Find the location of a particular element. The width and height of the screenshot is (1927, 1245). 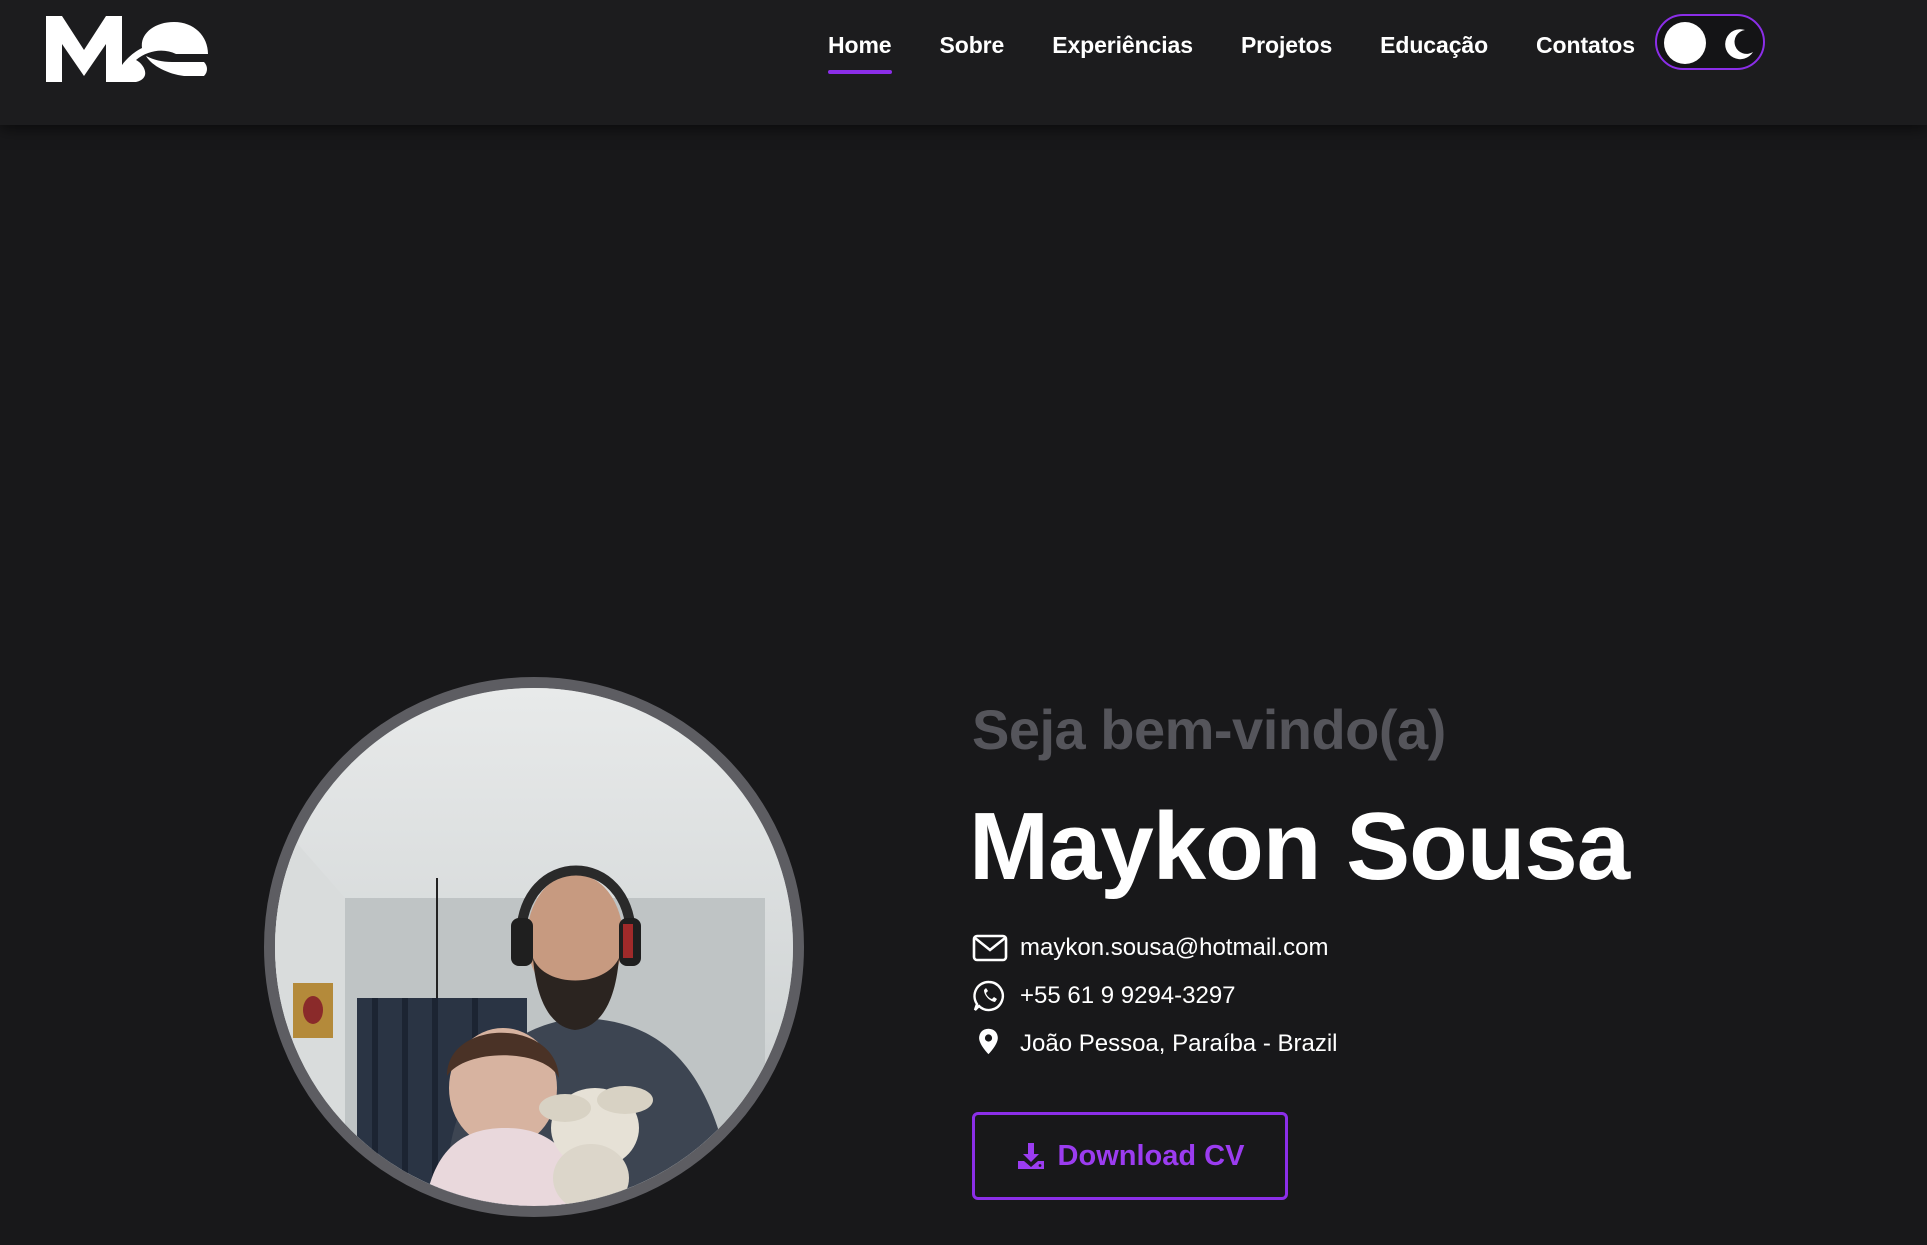

nav-sobre: Sobre is located at coordinates (972, 45).